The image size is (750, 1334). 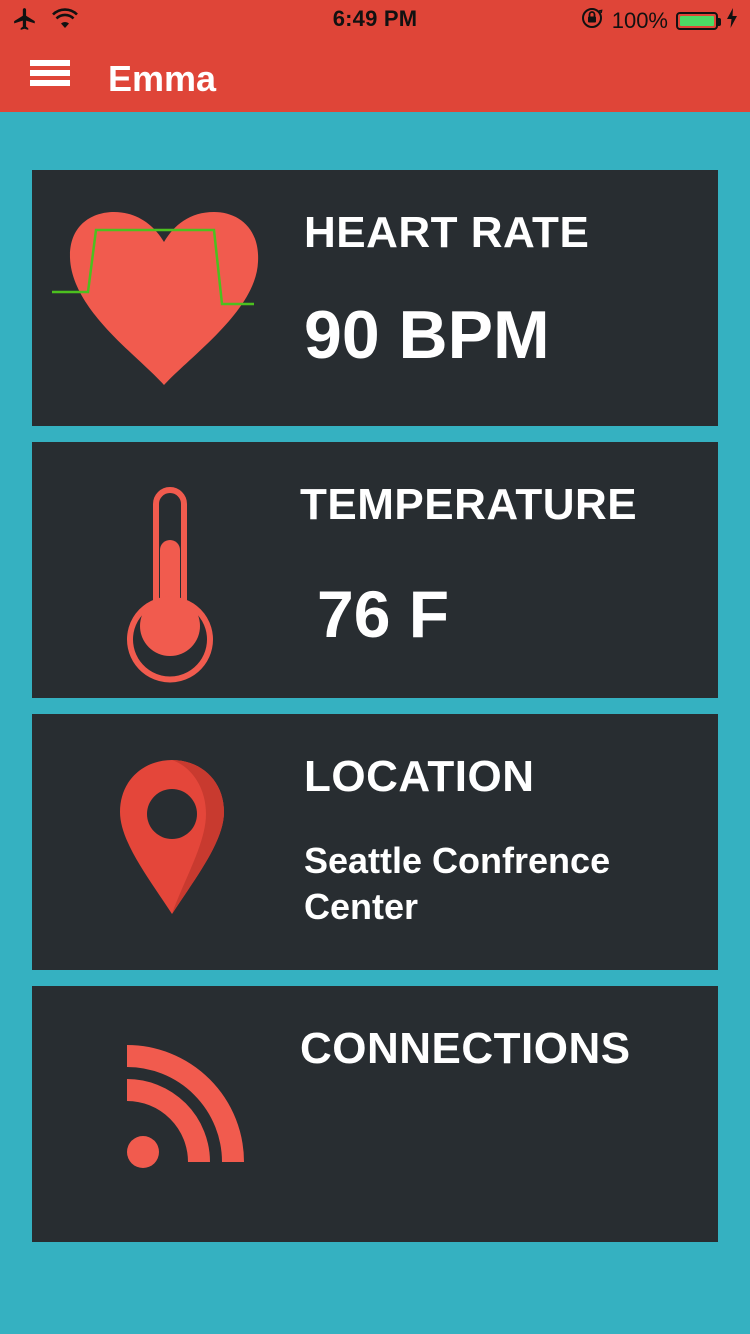 I want to click on battery-percent: 100%, so click(x=639, y=20).